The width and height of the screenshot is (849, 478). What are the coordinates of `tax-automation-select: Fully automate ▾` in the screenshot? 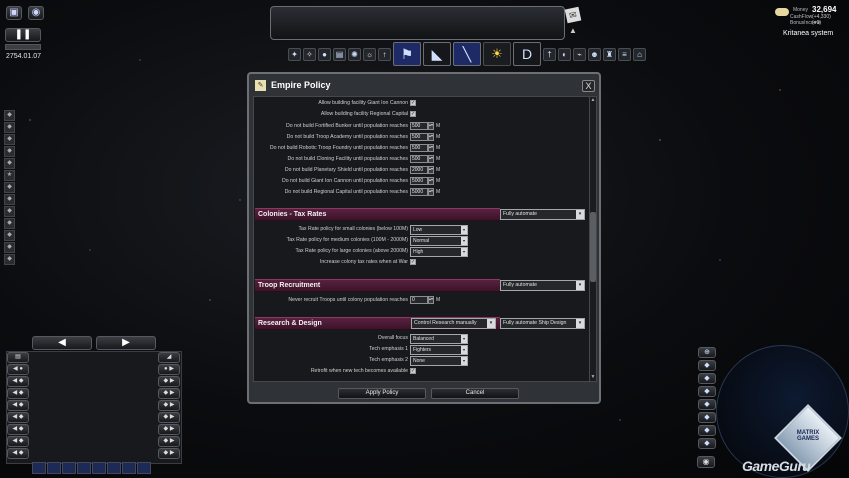 It's located at (542, 214).